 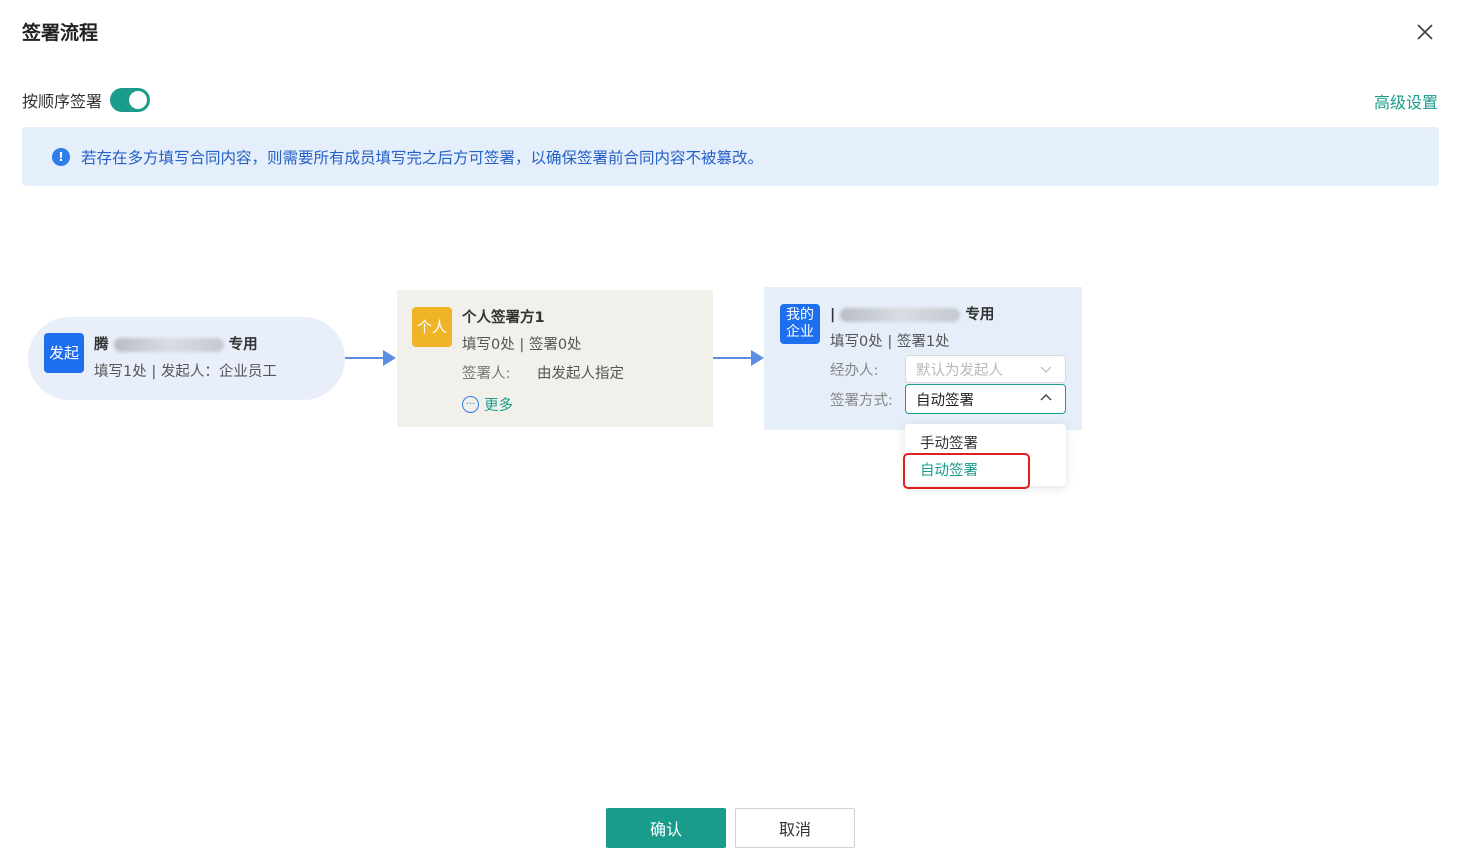 I want to click on company-subtitle: 填写0处 | 签署1处, so click(x=890, y=342).